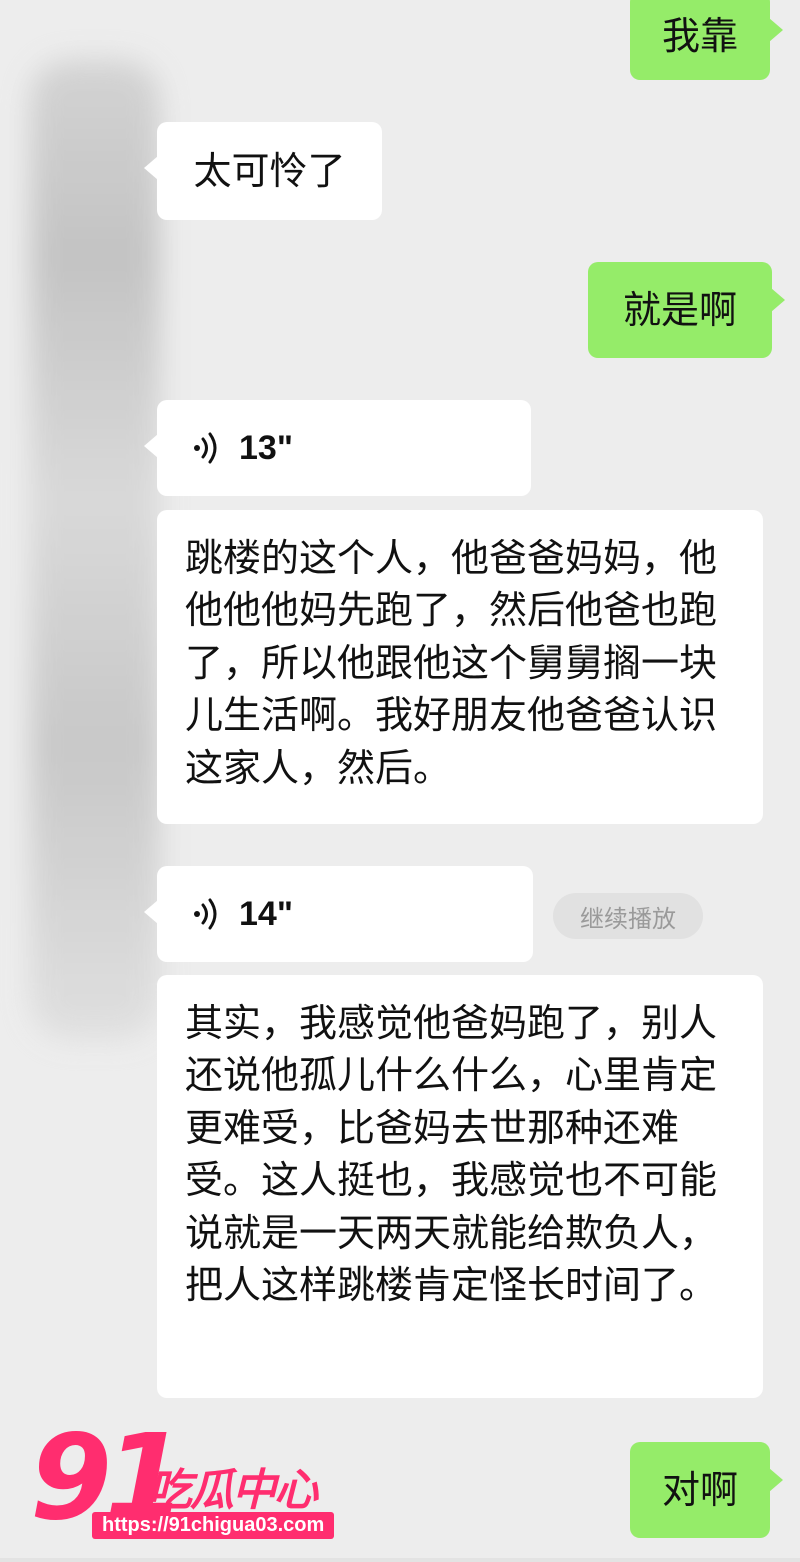 The height and width of the screenshot is (1562, 800). What do you see at coordinates (269, 170) in the screenshot?
I see `message-text: 太可怜了` at bounding box center [269, 170].